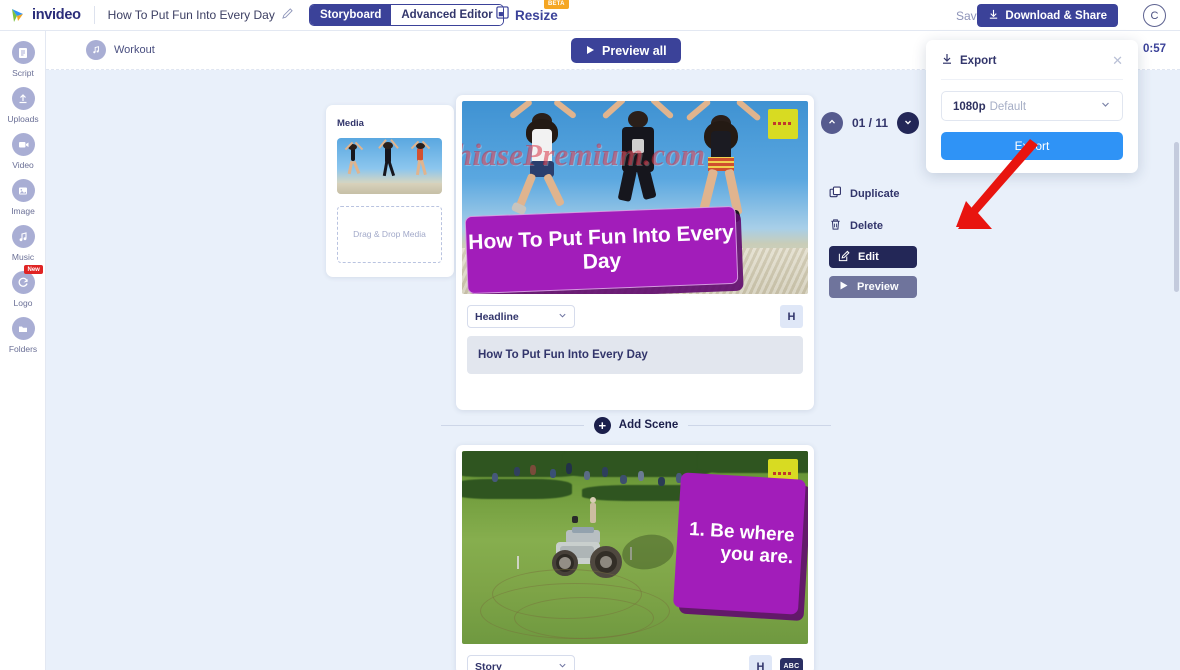  I want to click on add-scene-label: Add Scene, so click(648, 425).